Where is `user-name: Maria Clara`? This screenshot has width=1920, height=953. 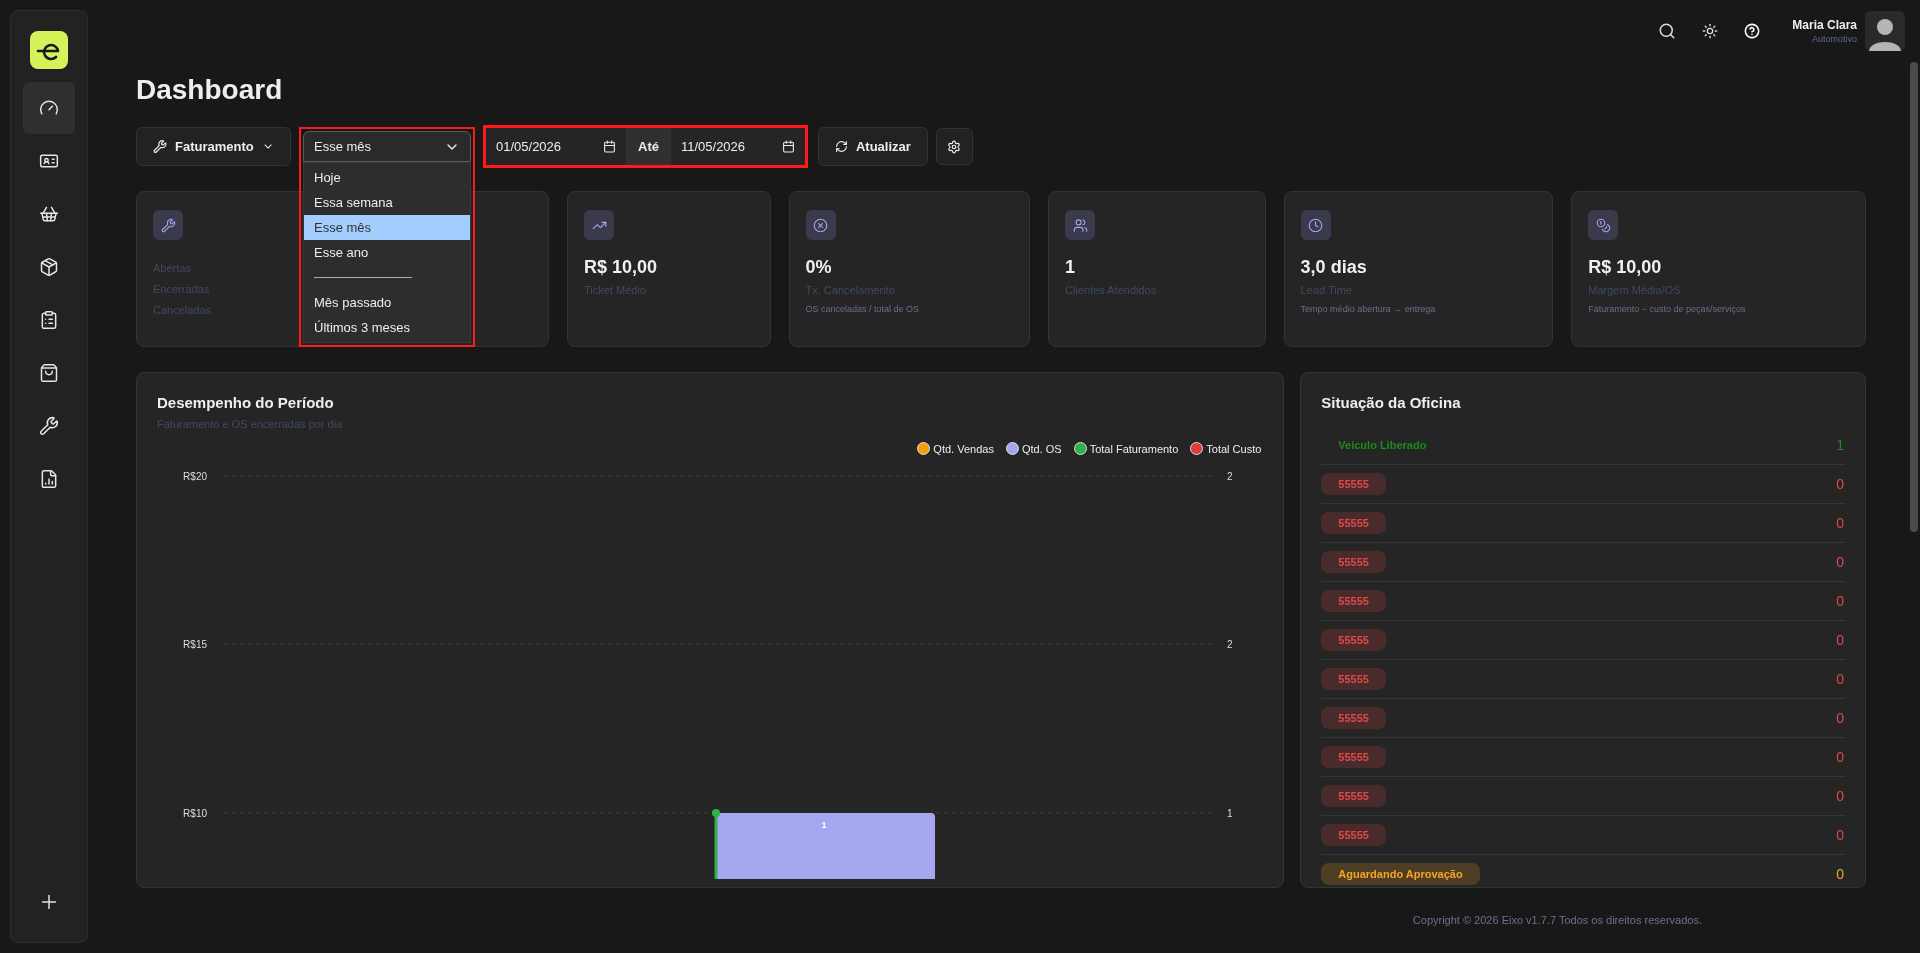
user-name: Maria Clara is located at coordinates (1824, 25).